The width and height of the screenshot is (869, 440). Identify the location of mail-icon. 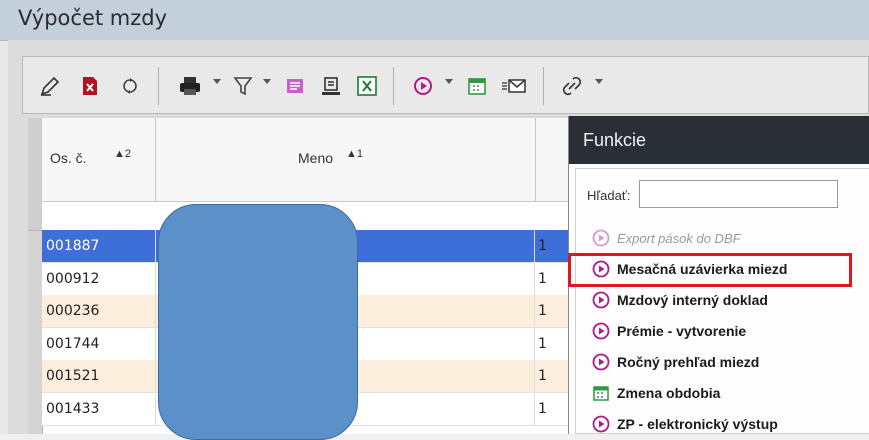
(514, 86).